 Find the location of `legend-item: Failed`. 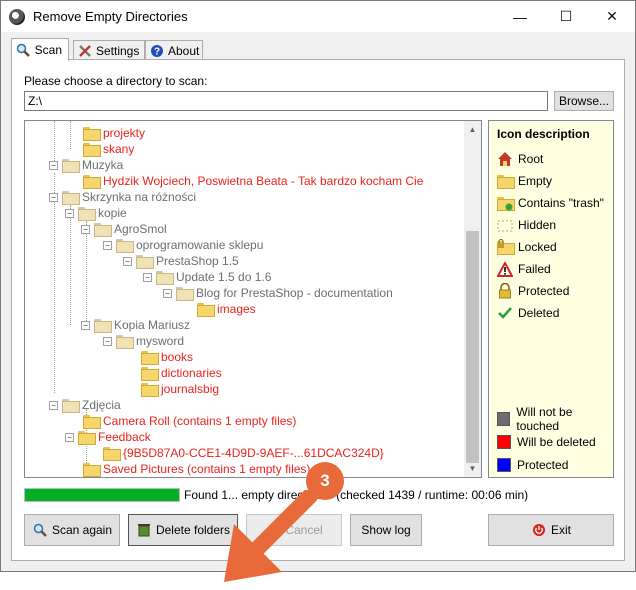

legend-item: Failed is located at coordinates (524, 269).